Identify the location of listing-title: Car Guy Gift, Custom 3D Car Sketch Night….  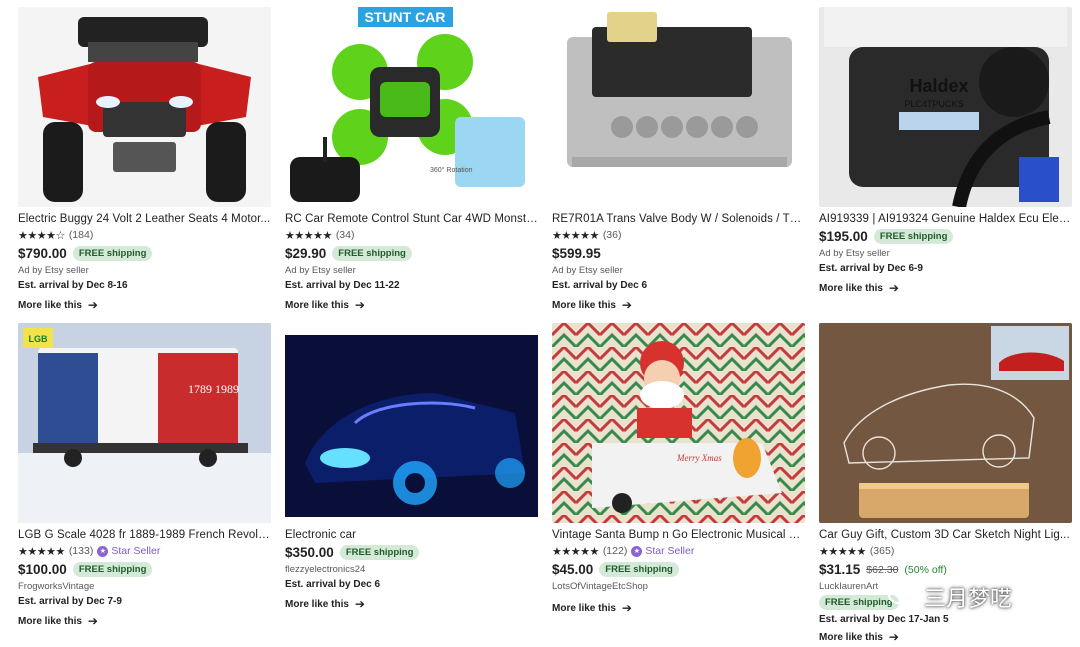
(945, 535).